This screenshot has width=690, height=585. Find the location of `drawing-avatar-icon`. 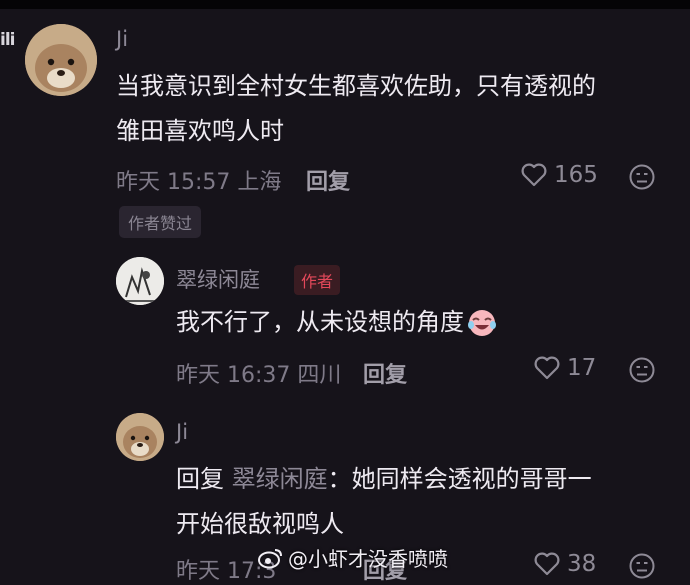

drawing-avatar-icon is located at coordinates (140, 281).